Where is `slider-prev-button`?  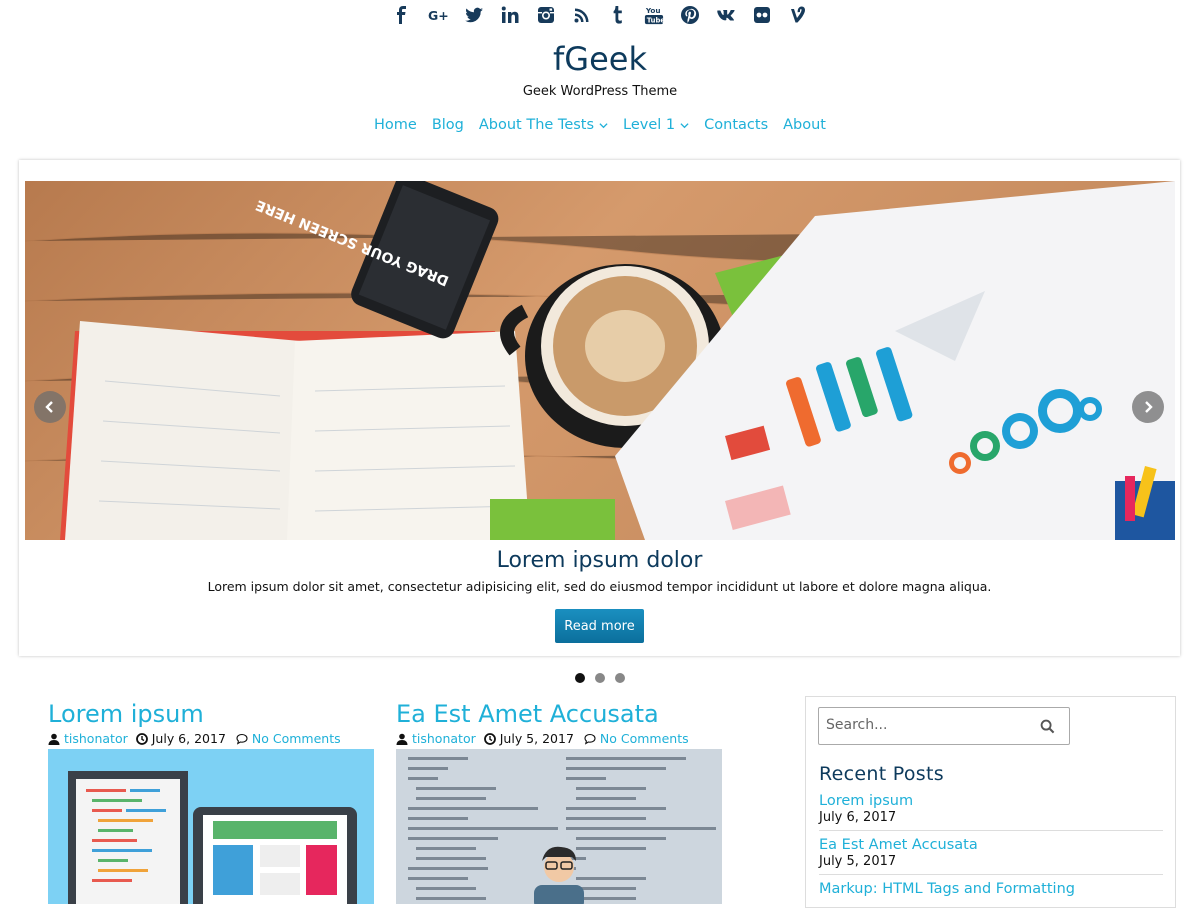 slider-prev-button is located at coordinates (50, 407).